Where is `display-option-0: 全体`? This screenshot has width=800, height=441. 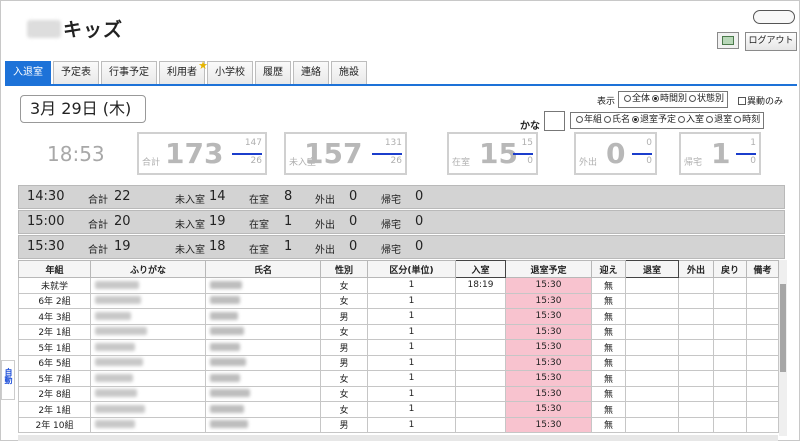
display-option-0: 全体 is located at coordinates (636, 99).